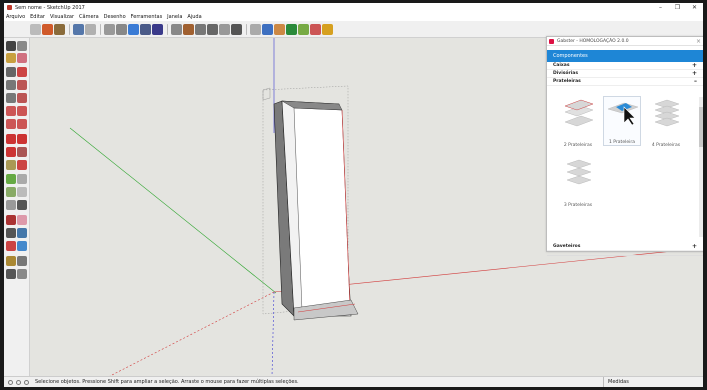 The height and width of the screenshot is (390, 707). I want to click on textured-icon, so click(224, 29).